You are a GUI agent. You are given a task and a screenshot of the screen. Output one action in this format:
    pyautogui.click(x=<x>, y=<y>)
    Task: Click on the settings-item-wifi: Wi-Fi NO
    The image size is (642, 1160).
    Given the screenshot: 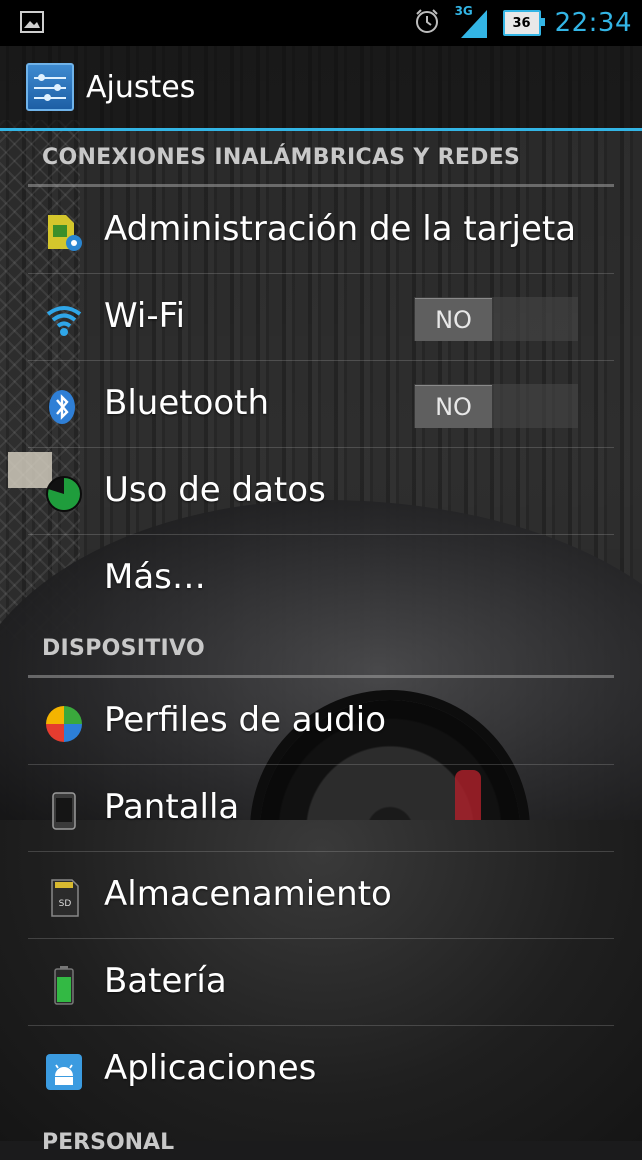 What is the action you would take?
    pyautogui.click(x=321, y=317)
    